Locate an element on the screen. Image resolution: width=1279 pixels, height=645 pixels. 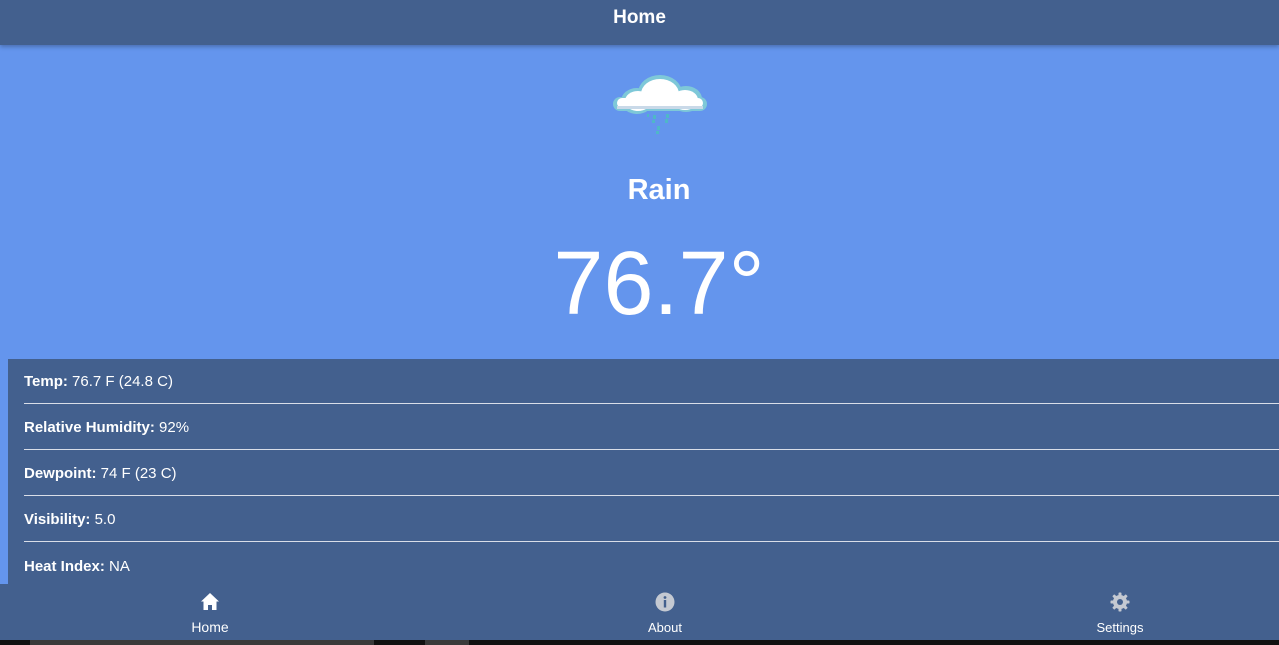
app-header: Home is located at coordinates (639, 22).